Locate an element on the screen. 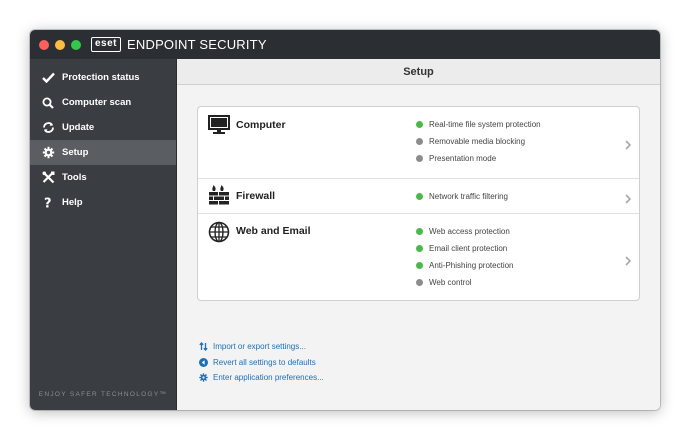  feature-row: Presentation mode is located at coordinates (456, 158).